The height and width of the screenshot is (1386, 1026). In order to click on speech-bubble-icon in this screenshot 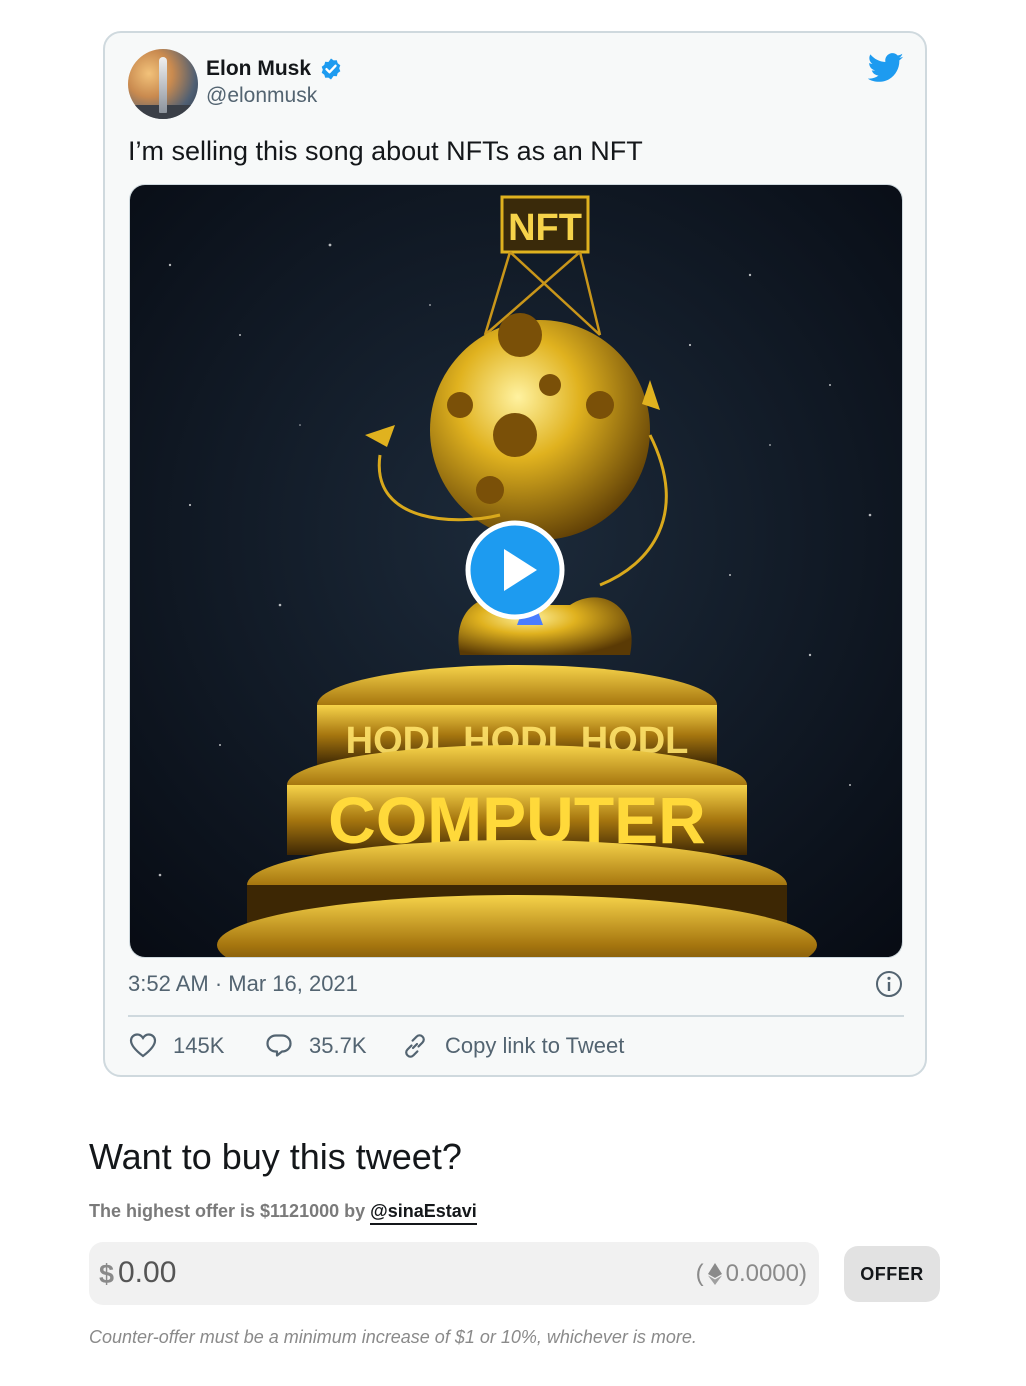, I will do `click(279, 1045)`.